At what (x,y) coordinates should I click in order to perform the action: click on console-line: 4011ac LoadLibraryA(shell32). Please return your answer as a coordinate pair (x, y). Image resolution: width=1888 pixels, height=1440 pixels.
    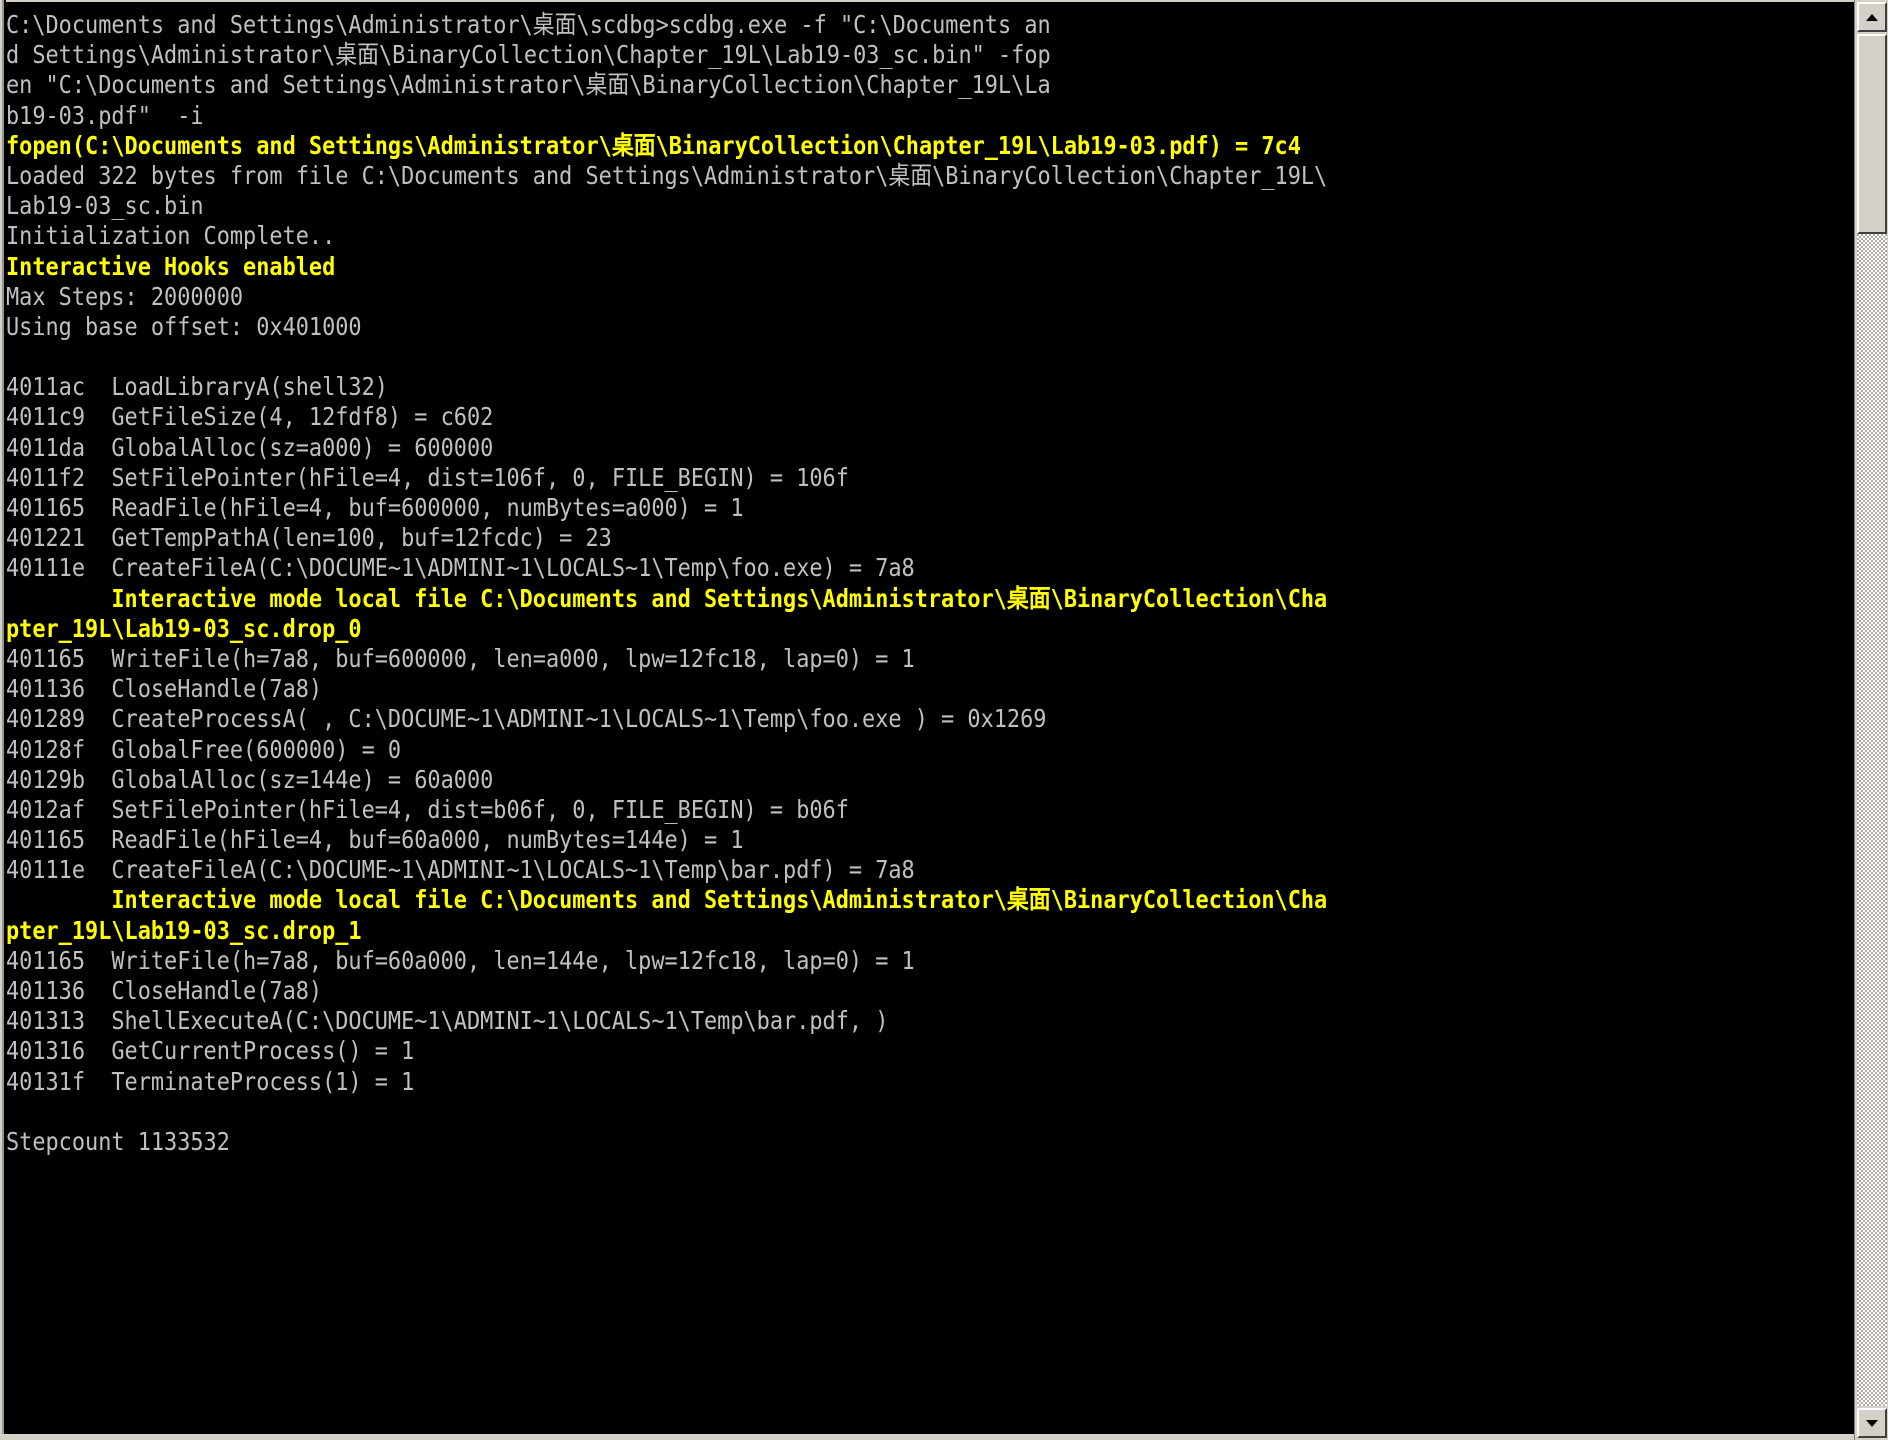
    Looking at the image, I should click on (197, 387).